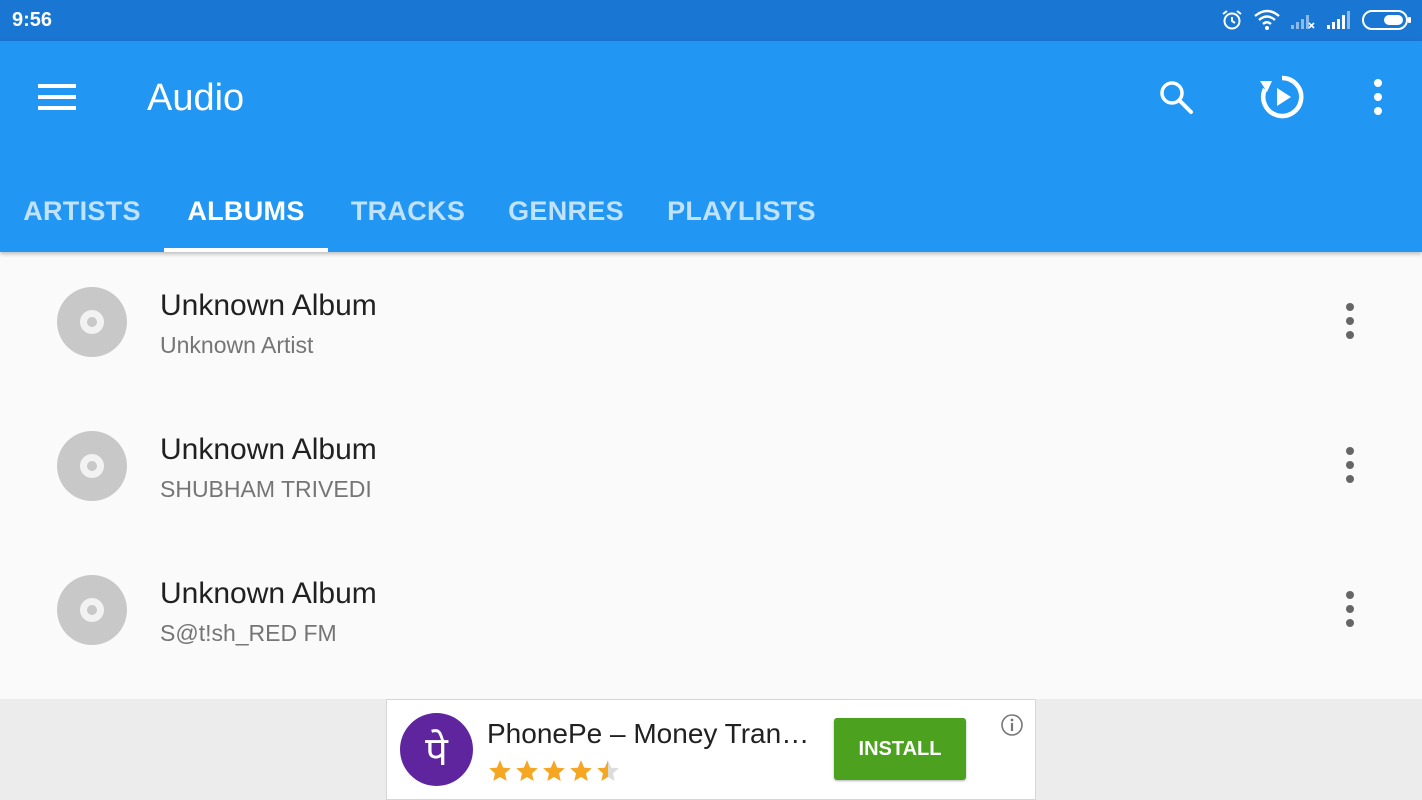 The image size is (1422, 800). Describe the element at coordinates (711, 20) in the screenshot. I see `status-bar: 9:56` at that location.